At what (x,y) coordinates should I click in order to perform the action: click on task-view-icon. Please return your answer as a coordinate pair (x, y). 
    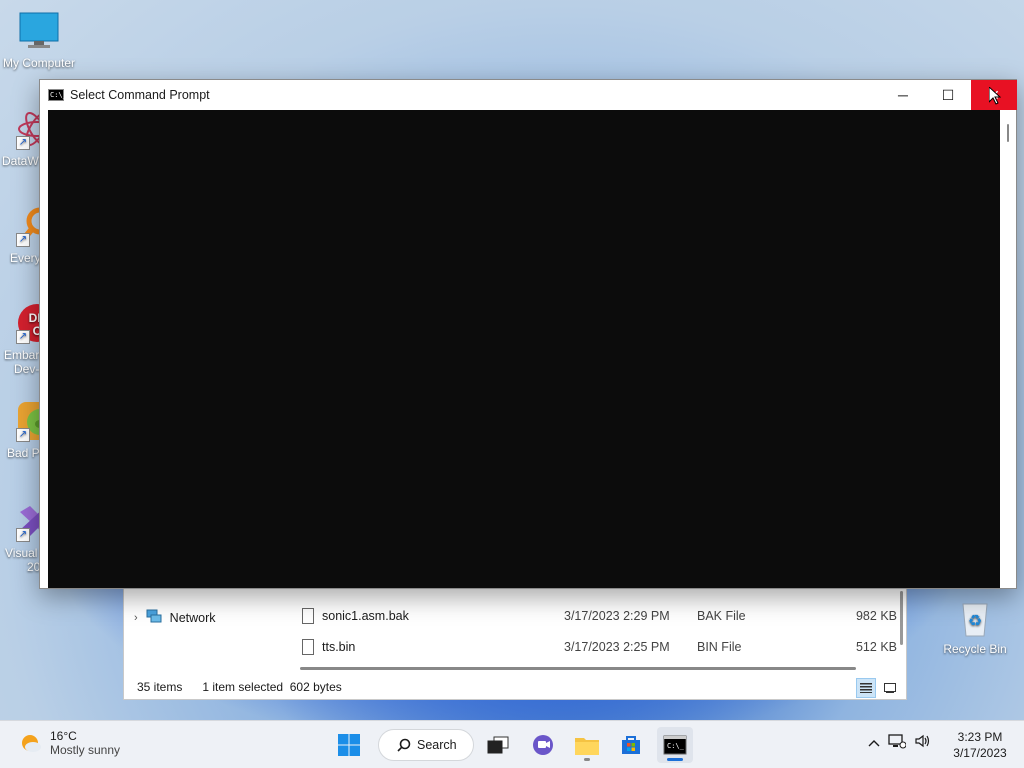
    Looking at the image, I should click on (498, 745).